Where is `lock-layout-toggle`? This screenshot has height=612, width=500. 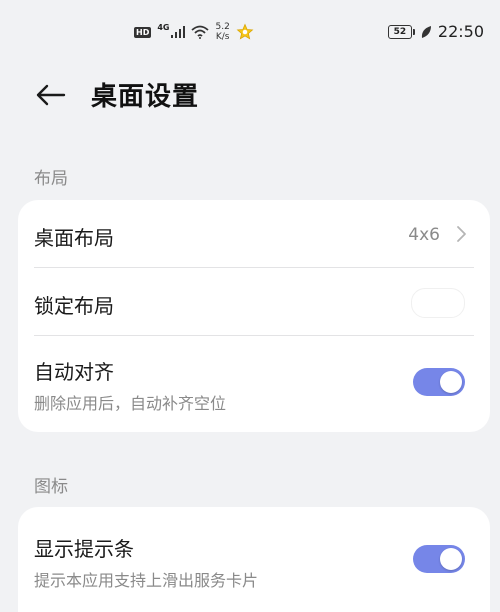 lock-layout-toggle is located at coordinates (438, 303).